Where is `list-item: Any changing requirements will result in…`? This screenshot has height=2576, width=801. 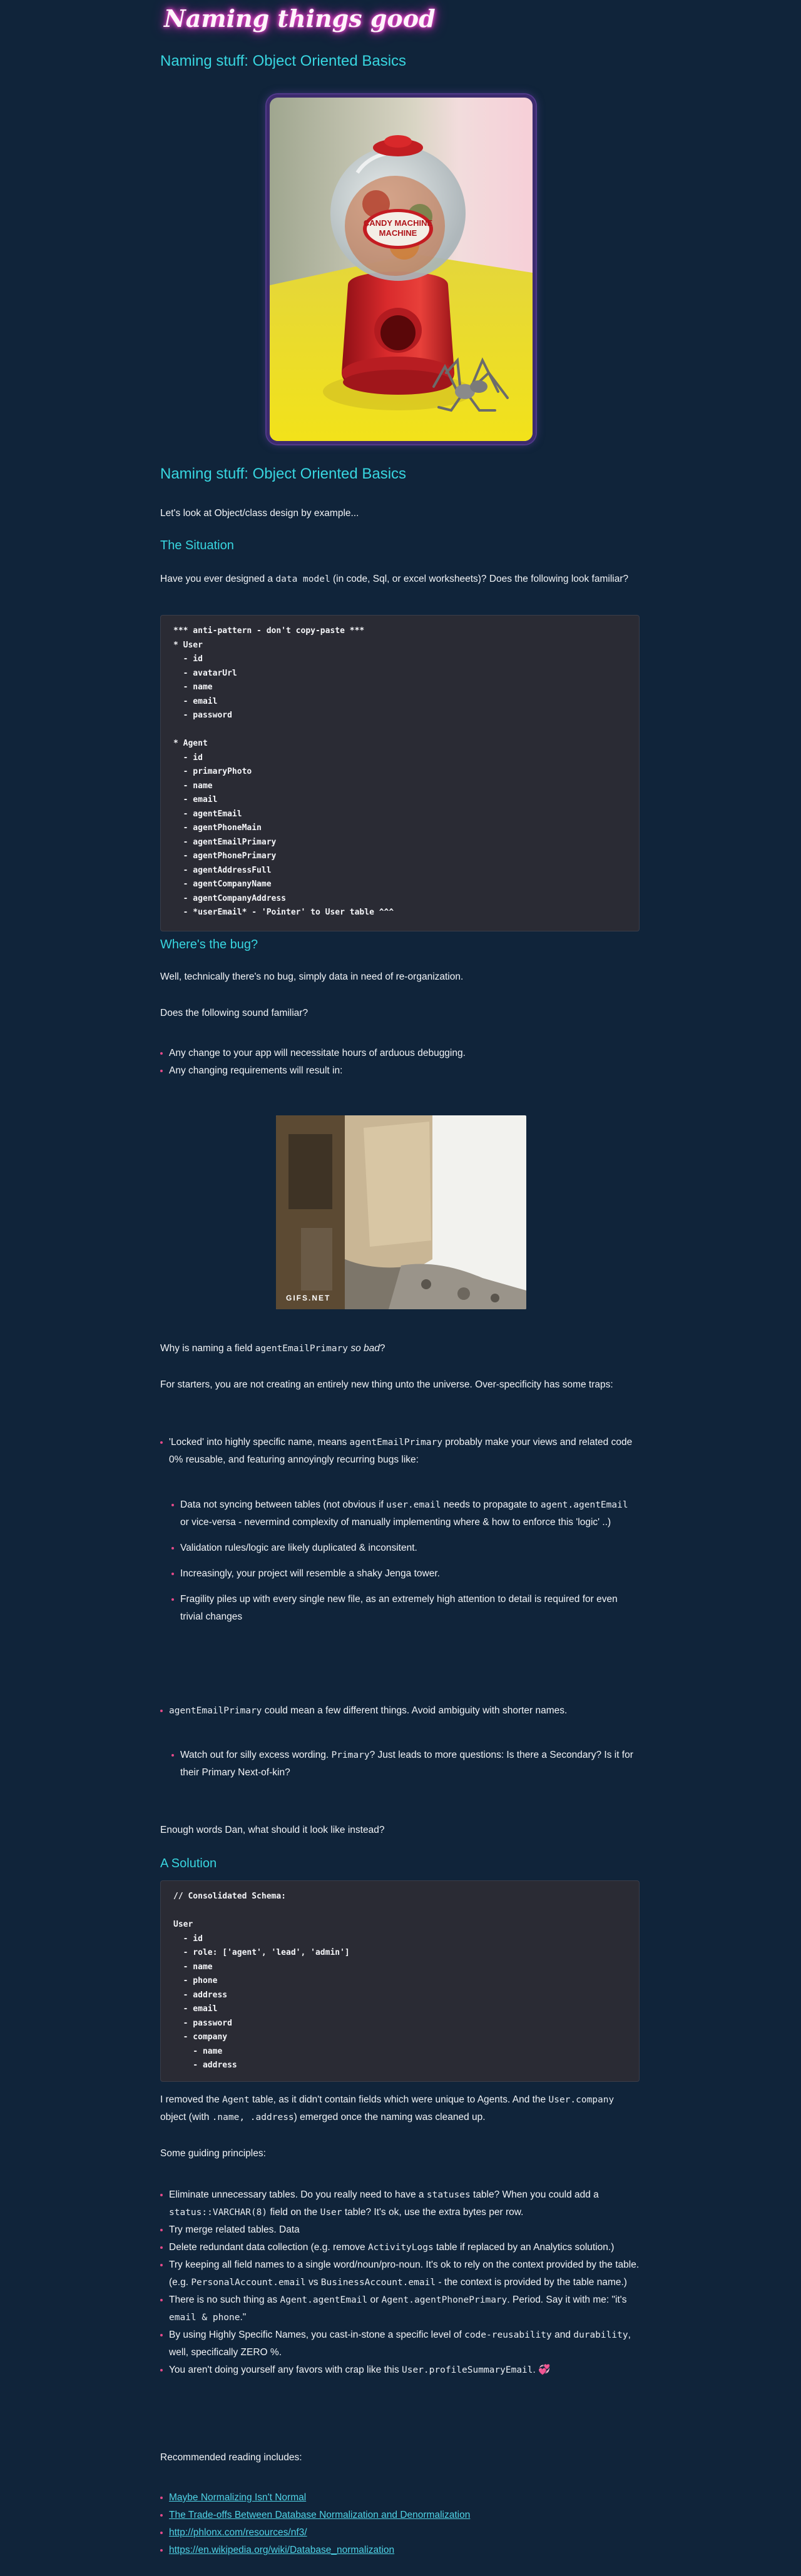
list-item: Any changing requirements will result in… is located at coordinates (400, 1071).